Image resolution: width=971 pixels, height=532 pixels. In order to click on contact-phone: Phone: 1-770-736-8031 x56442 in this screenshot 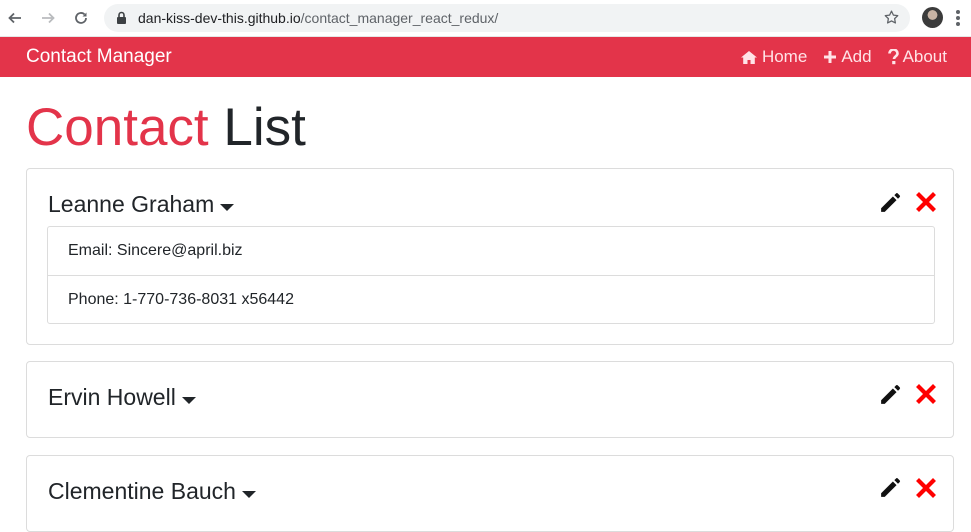, I will do `click(491, 299)`.